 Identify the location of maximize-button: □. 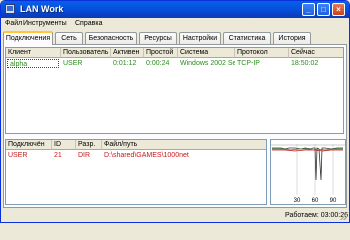
(323, 9).